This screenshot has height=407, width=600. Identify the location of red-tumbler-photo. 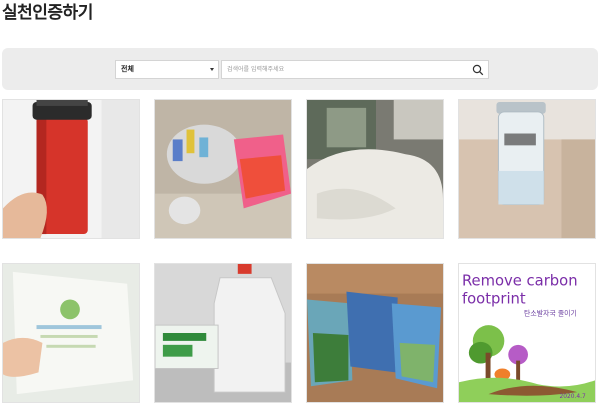
(71, 169).